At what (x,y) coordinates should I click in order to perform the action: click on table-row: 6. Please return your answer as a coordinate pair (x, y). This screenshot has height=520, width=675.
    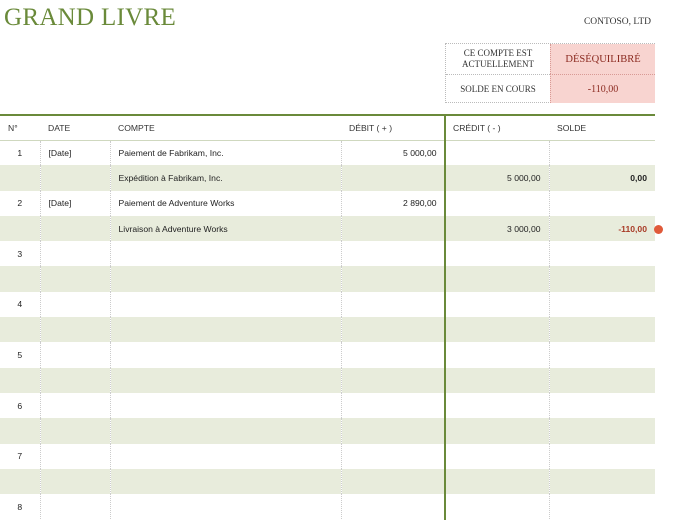
    Looking at the image, I should click on (327, 405).